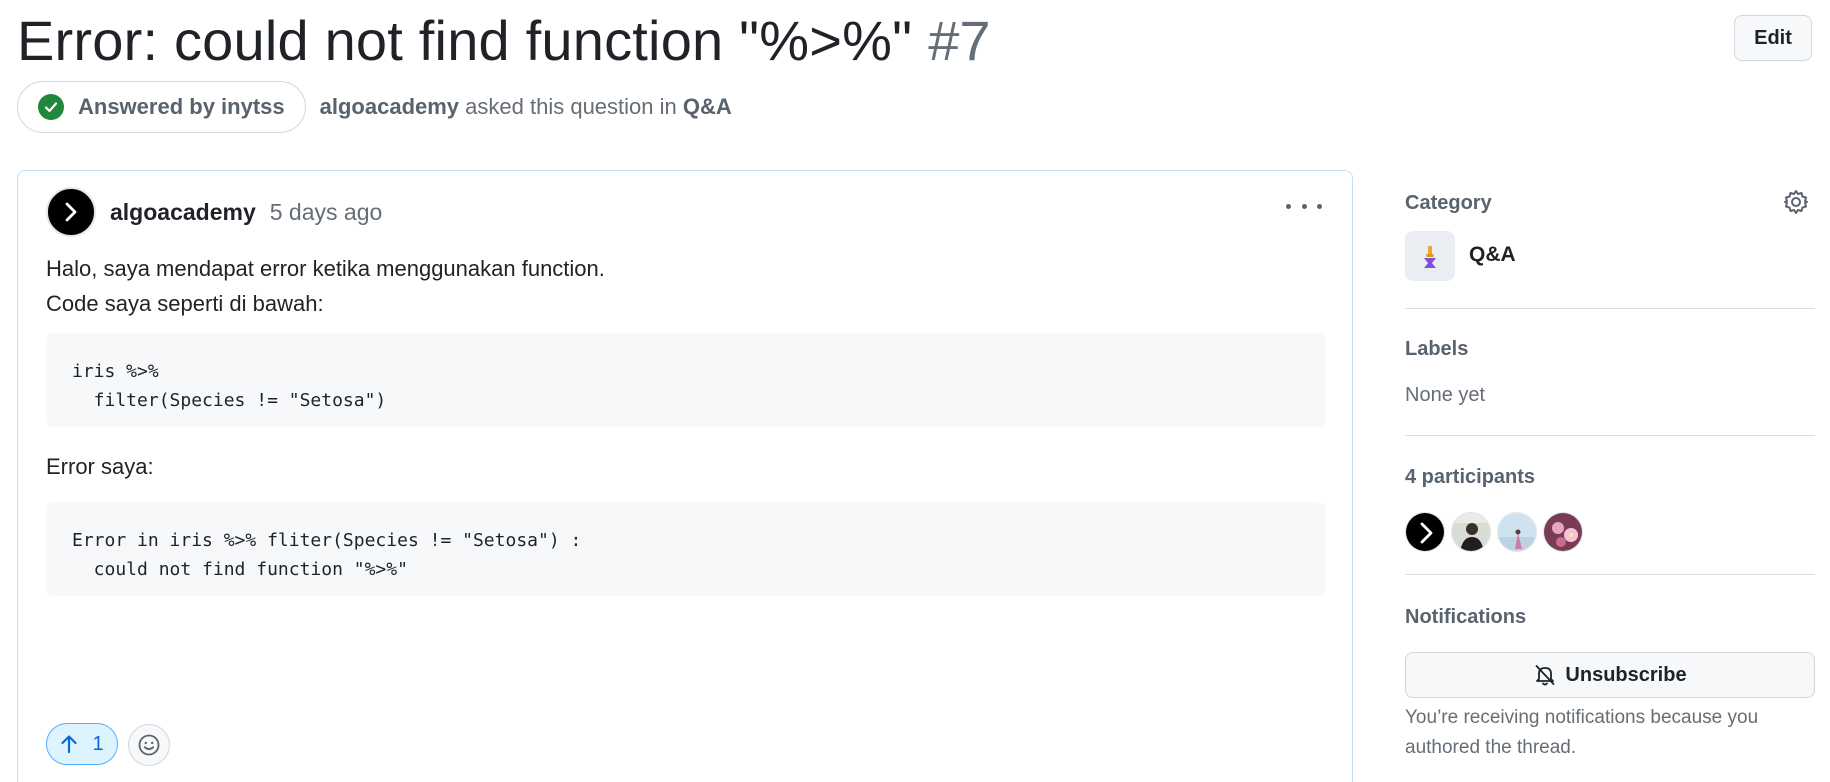 This screenshot has width=1830, height=782. Describe the element at coordinates (465, 40) in the screenshot. I see `page-title: Error: could not find function "%>%"` at that location.